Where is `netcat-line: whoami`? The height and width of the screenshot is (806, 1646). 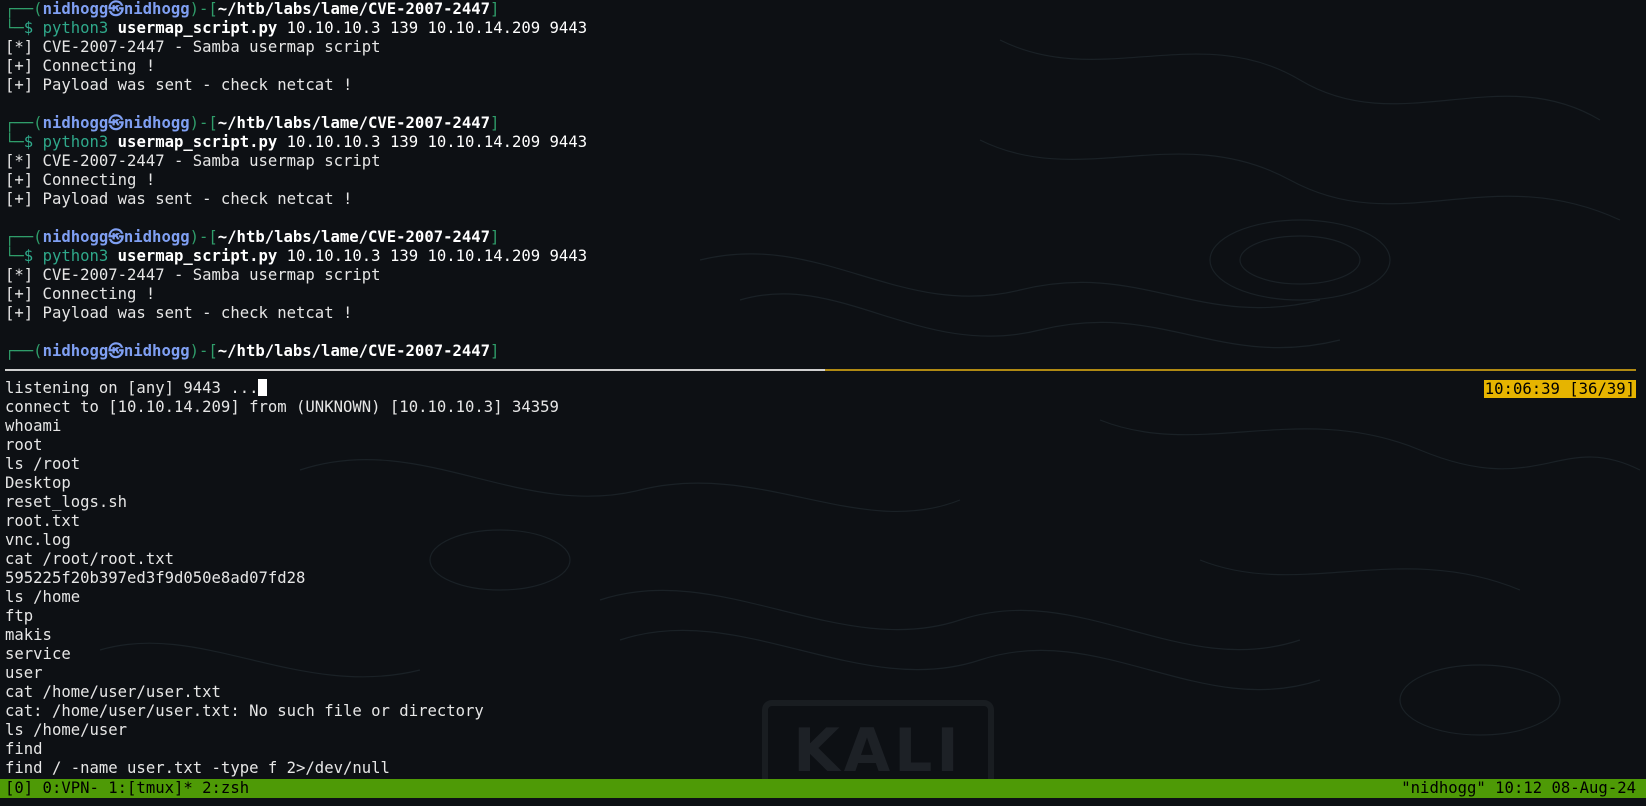
netcat-line: whoami is located at coordinates (33, 426).